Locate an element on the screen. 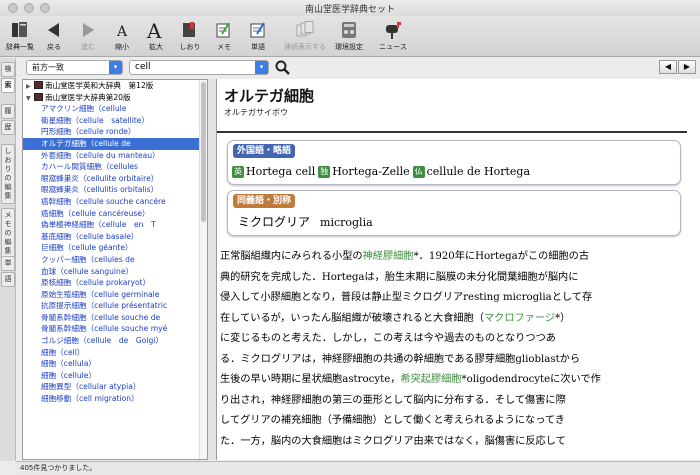  continuous-view-button: 連続表示する is located at coordinates (305, 36).